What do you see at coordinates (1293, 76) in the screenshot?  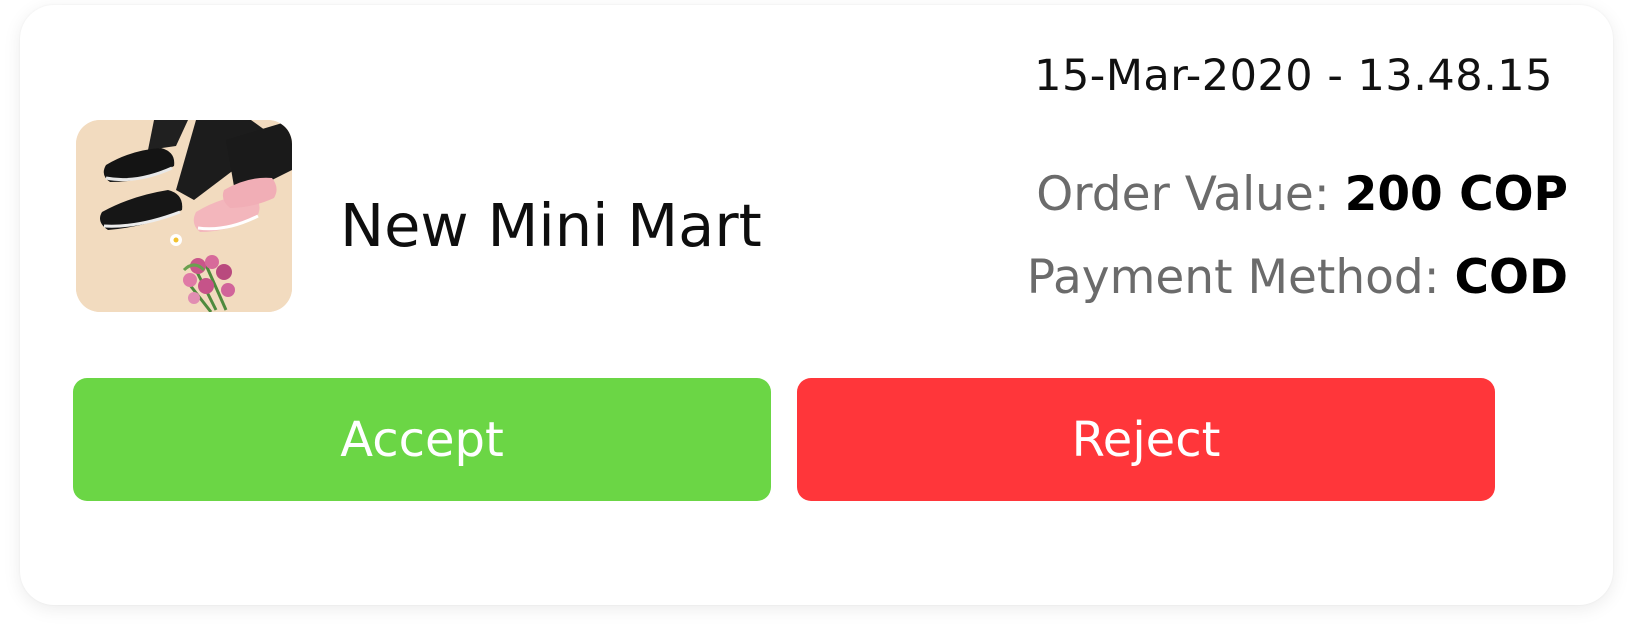 I see `order-timestamp: 15-Mar-2020 - 13.48.15` at bounding box center [1293, 76].